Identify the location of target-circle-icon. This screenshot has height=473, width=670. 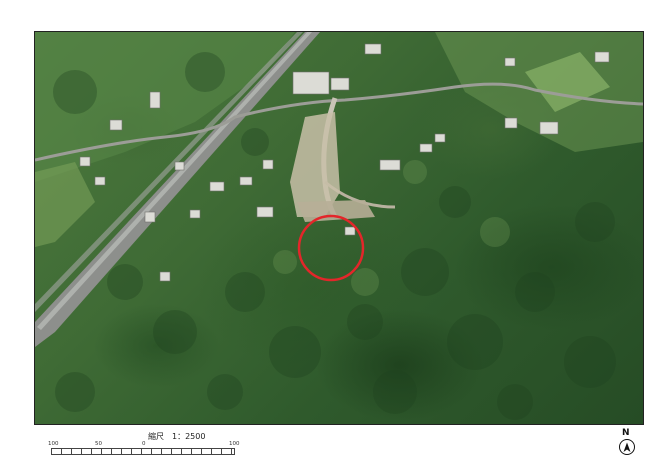
(331, 248).